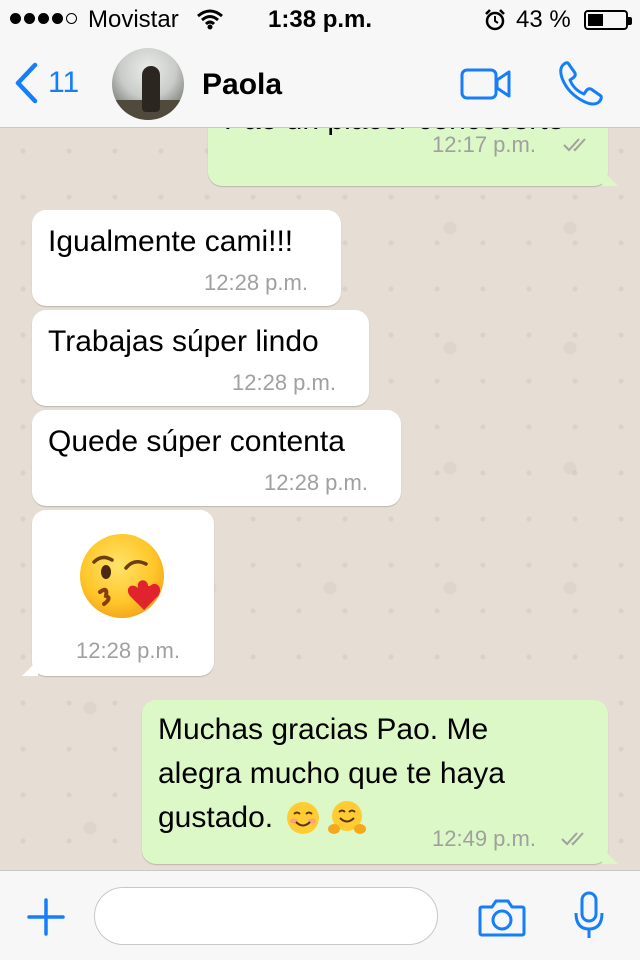 The width and height of the screenshot is (640, 960). What do you see at coordinates (347, 817) in the screenshot?
I see `hugging-face-emoji-icon` at bounding box center [347, 817].